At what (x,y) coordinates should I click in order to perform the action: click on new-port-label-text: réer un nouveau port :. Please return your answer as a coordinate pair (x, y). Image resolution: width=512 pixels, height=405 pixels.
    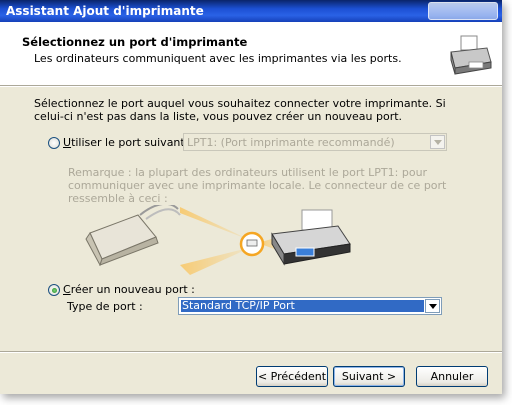
    Looking at the image, I should click on (132, 289).